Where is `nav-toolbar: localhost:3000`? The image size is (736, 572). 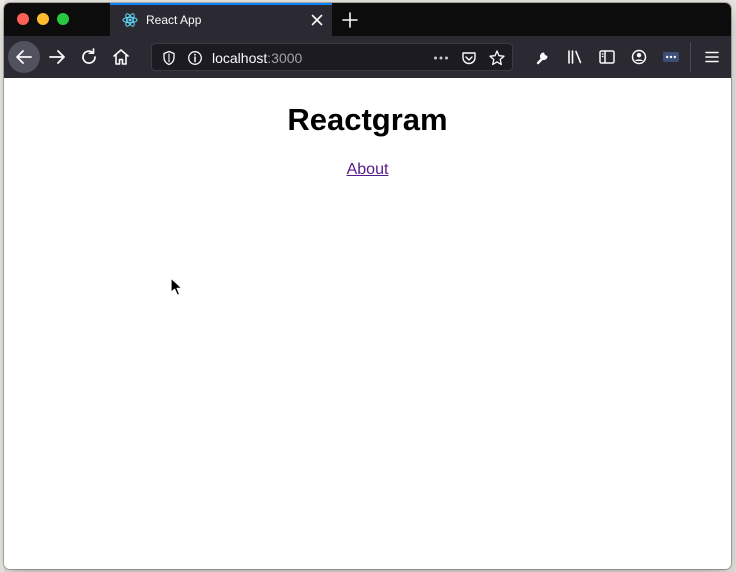
nav-toolbar: localhost:3000 is located at coordinates (367, 57).